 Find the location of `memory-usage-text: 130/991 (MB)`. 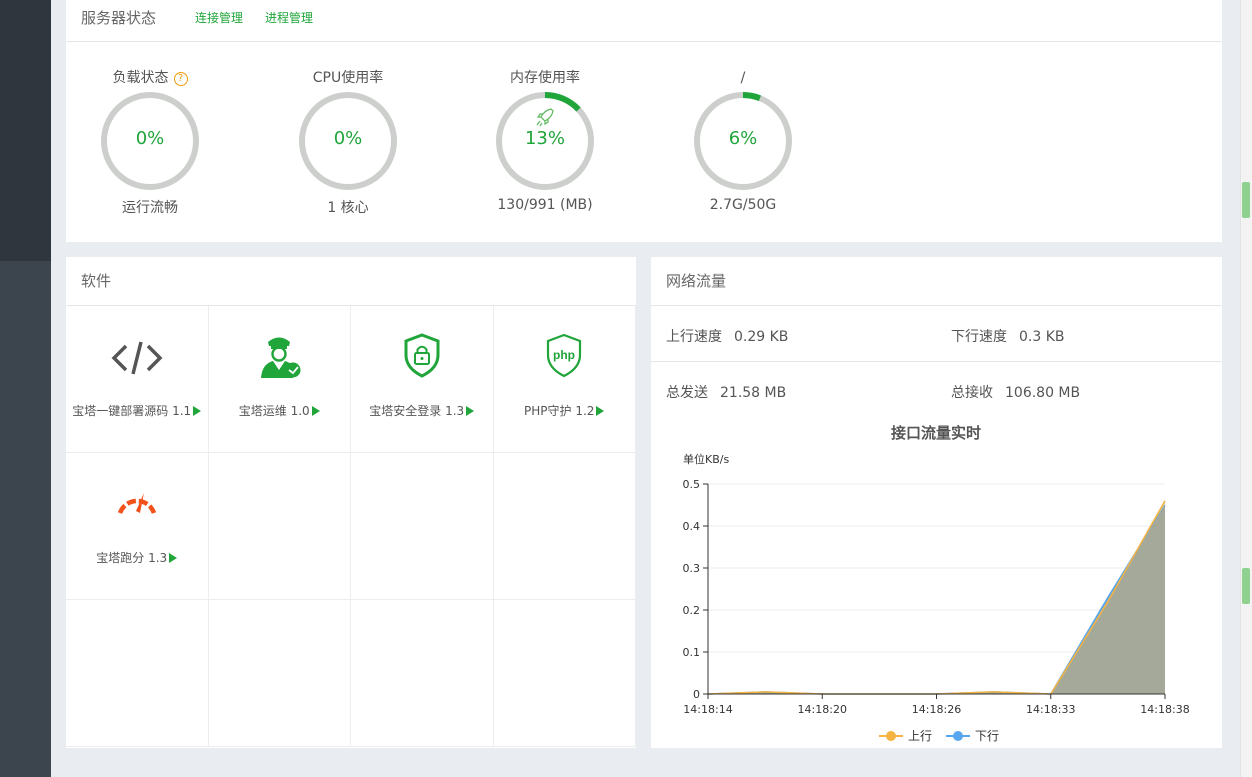

memory-usage-text: 130/991 (MB) is located at coordinates (545, 205).